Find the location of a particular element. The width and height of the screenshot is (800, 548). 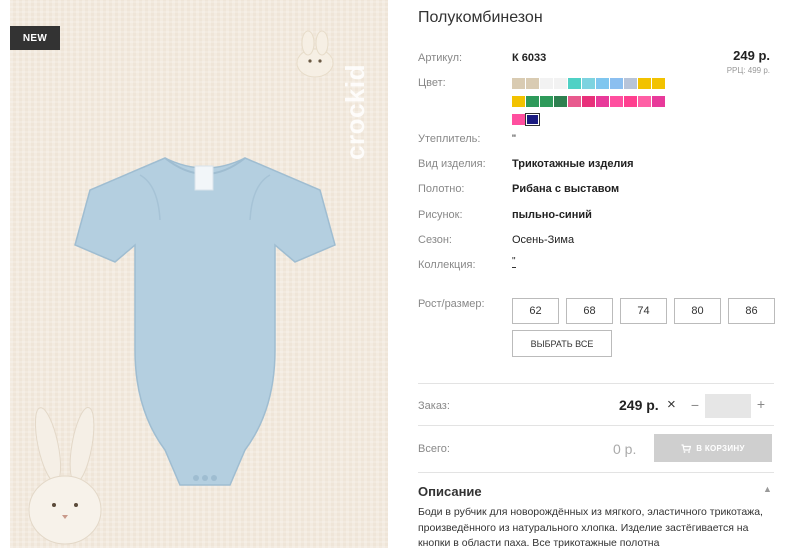

product-type-label: Вид изделия: is located at coordinates (452, 164).